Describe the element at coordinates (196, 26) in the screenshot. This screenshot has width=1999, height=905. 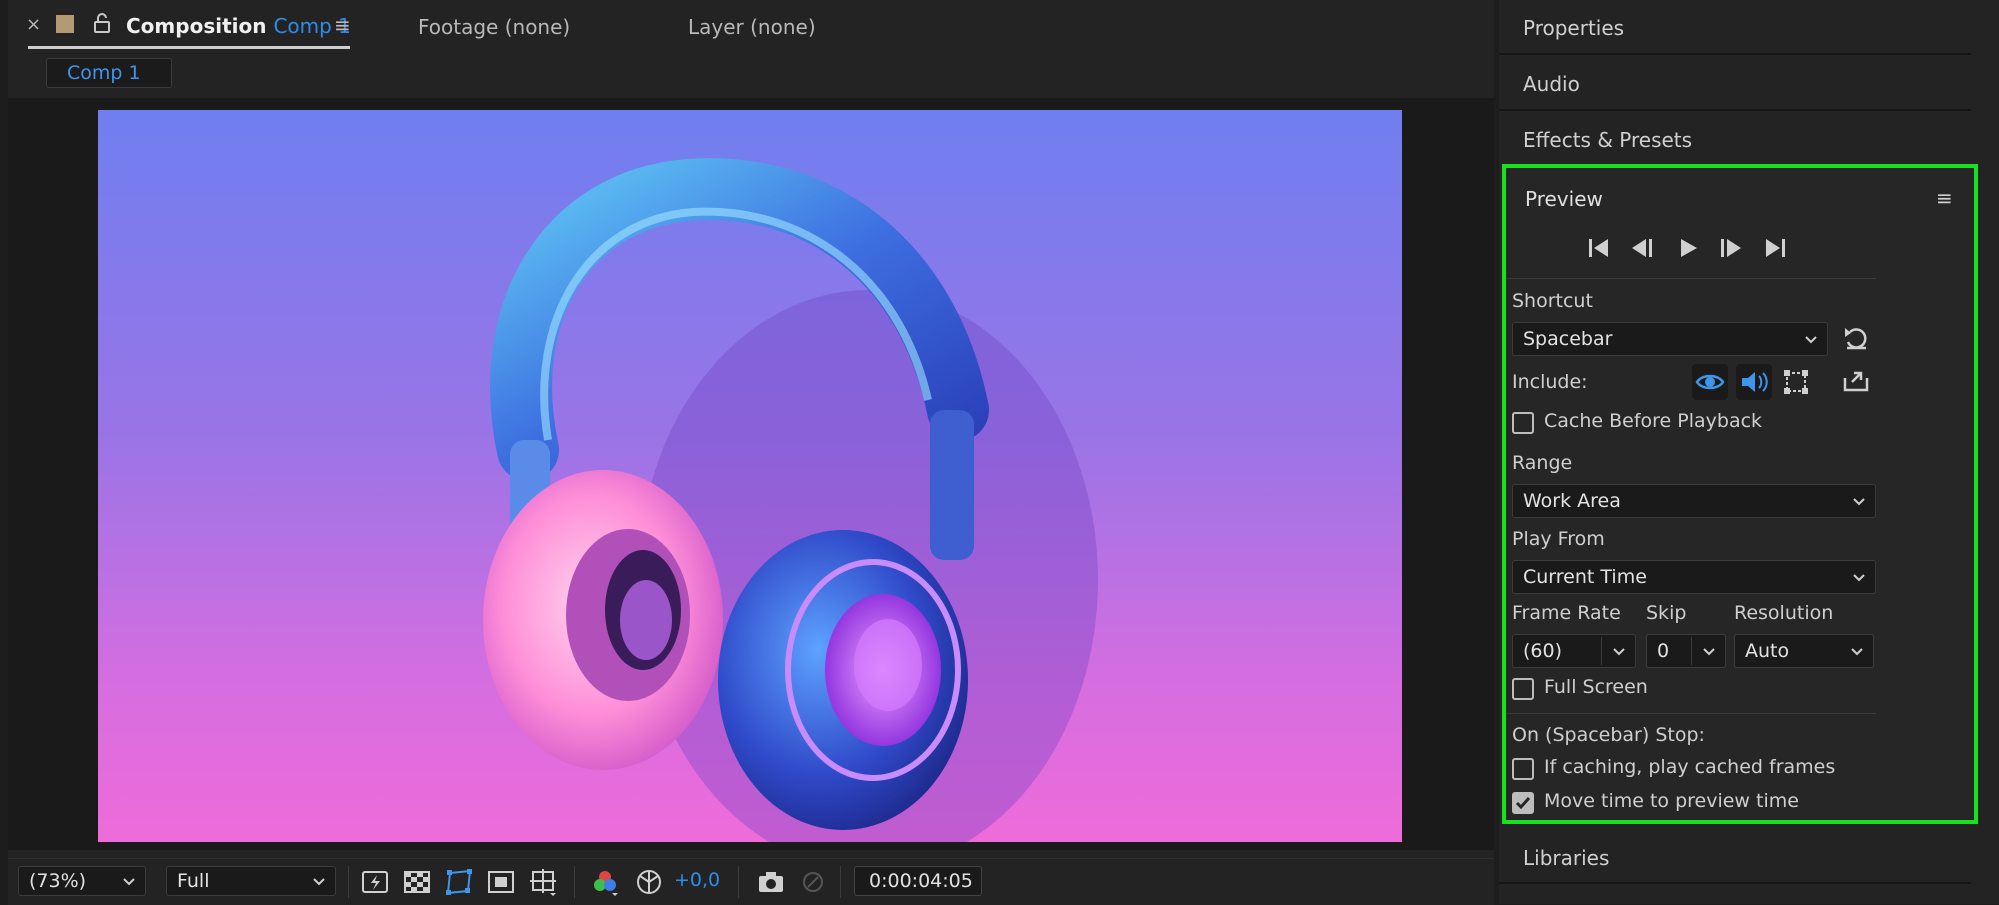
I see `tab-composition-label: Composition` at that location.